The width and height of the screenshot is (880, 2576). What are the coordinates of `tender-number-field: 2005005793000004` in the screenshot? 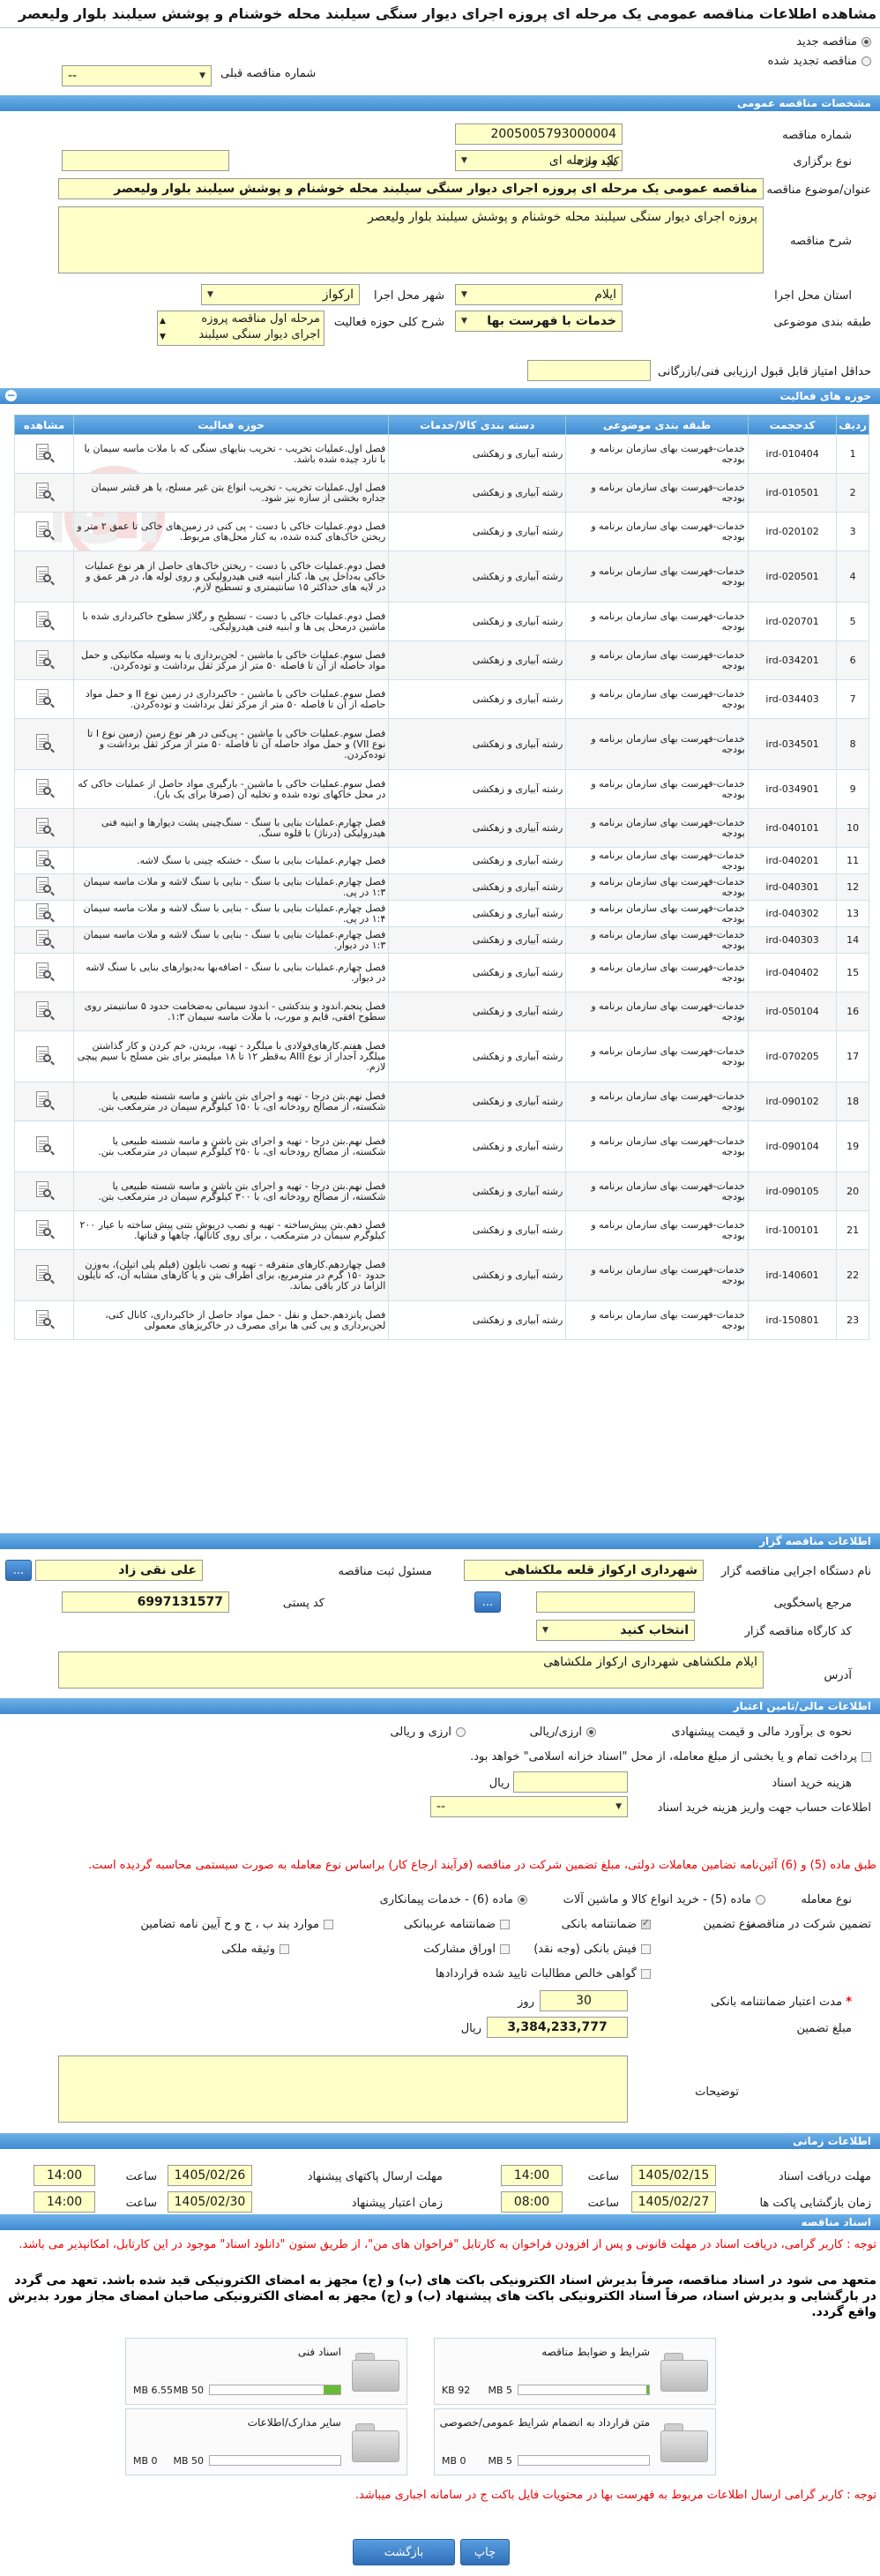 It's located at (539, 134).